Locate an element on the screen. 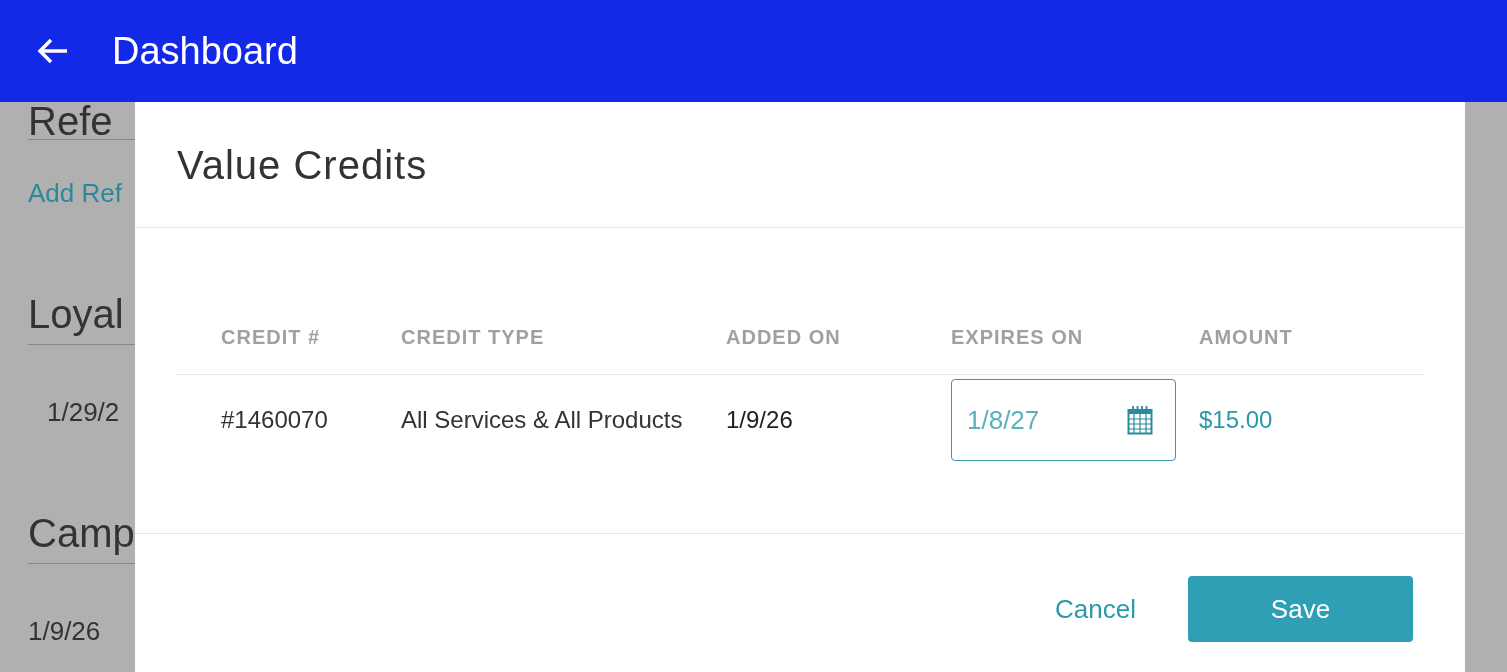 The image size is (1507, 672). table-cell-text: 1/9/26 is located at coordinates (760, 420).